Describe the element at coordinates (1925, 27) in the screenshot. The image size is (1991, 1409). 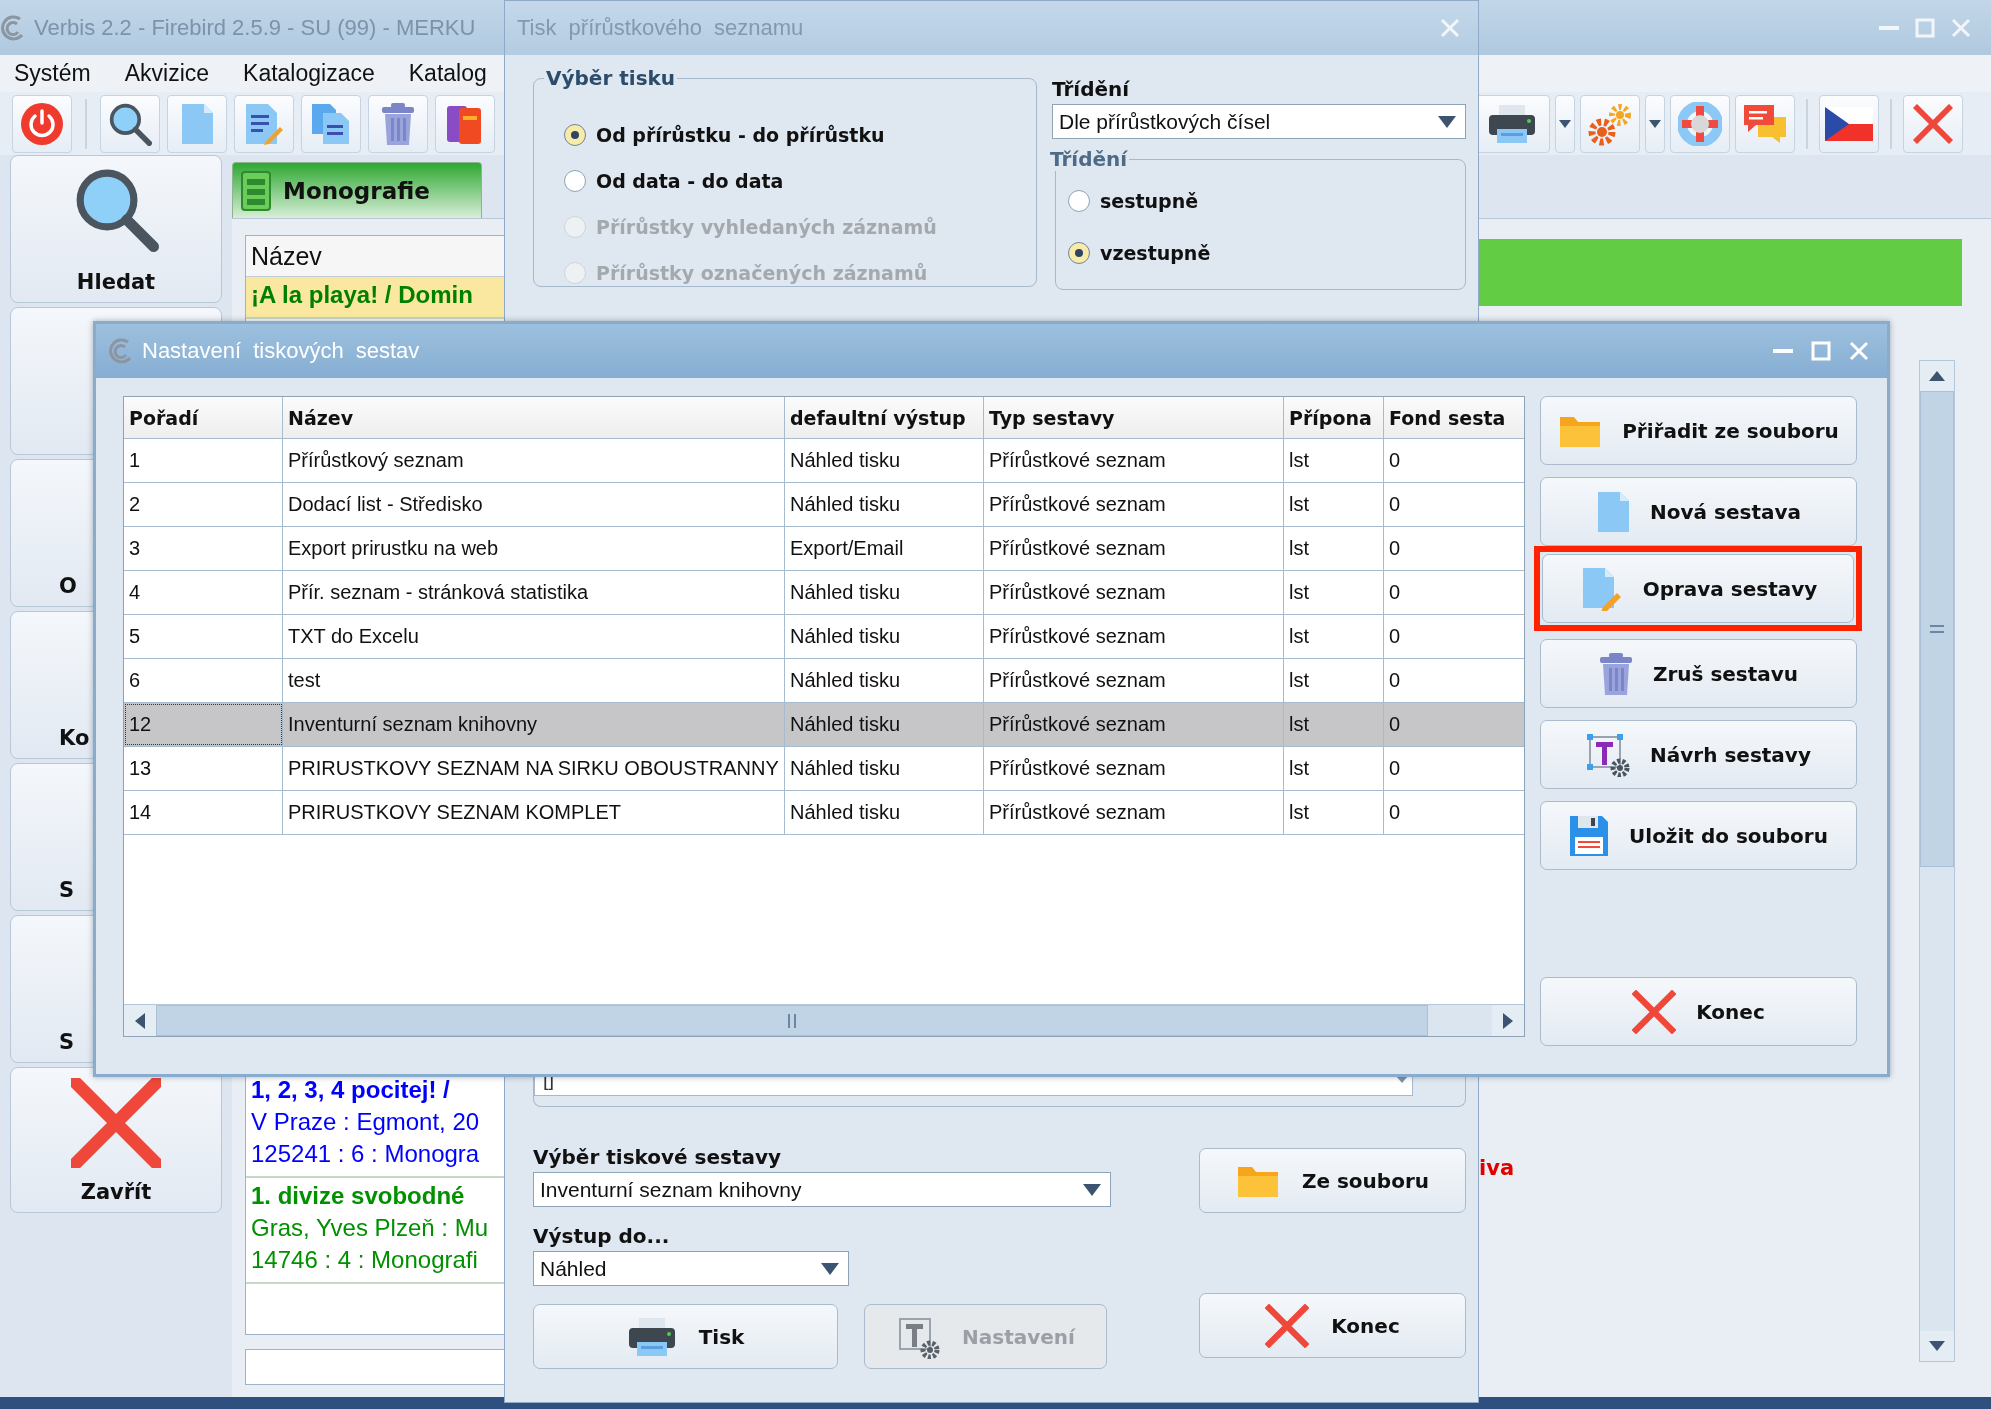
I see `maximize-icon` at that location.